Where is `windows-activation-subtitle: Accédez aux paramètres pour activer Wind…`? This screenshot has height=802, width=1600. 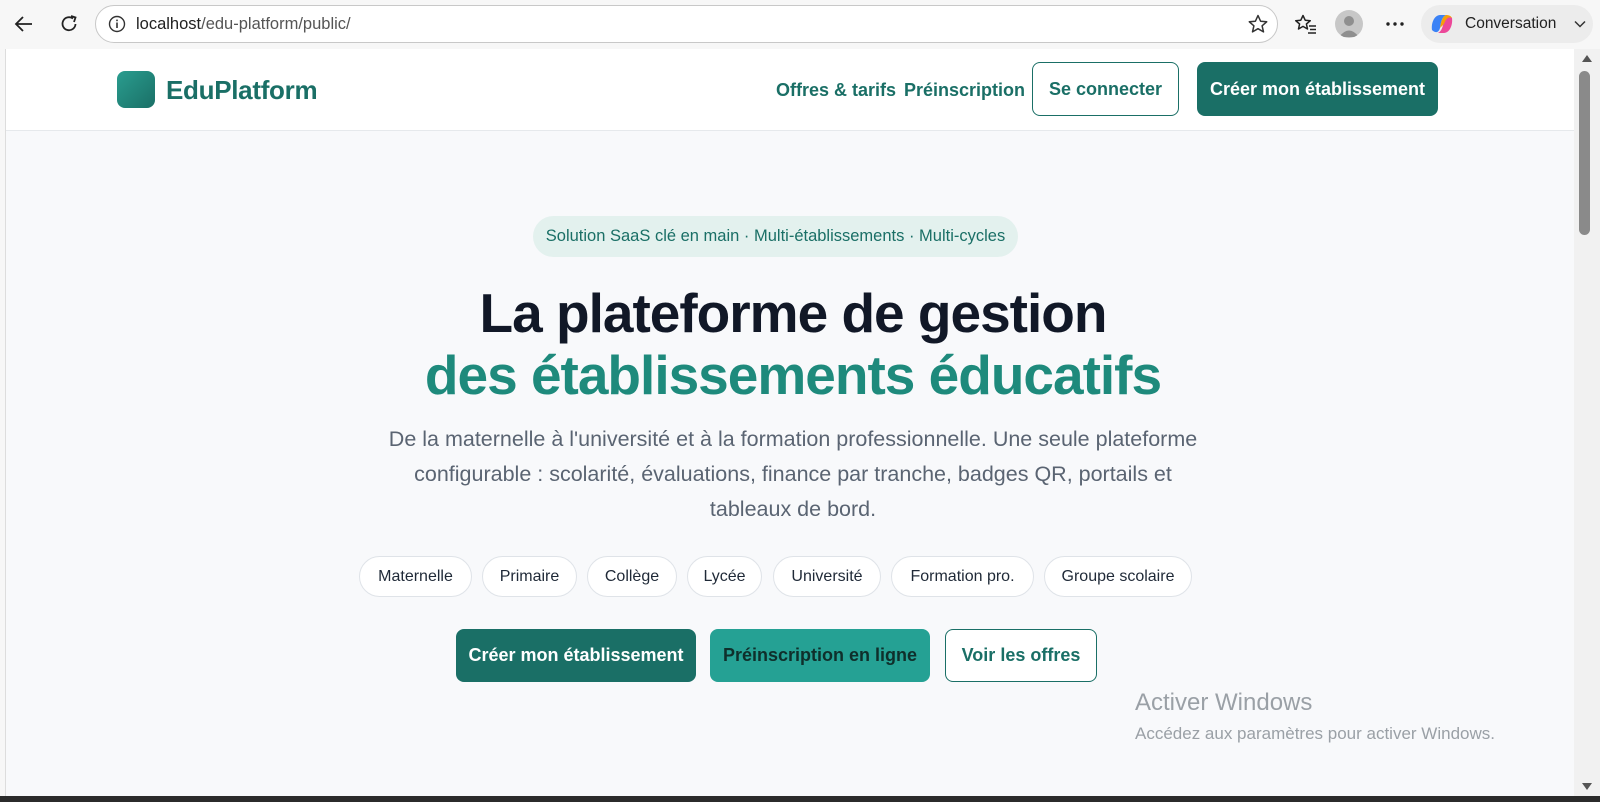 windows-activation-subtitle: Accédez aux paramètres pour activer Wind… is located at coordinates (1315, 733).